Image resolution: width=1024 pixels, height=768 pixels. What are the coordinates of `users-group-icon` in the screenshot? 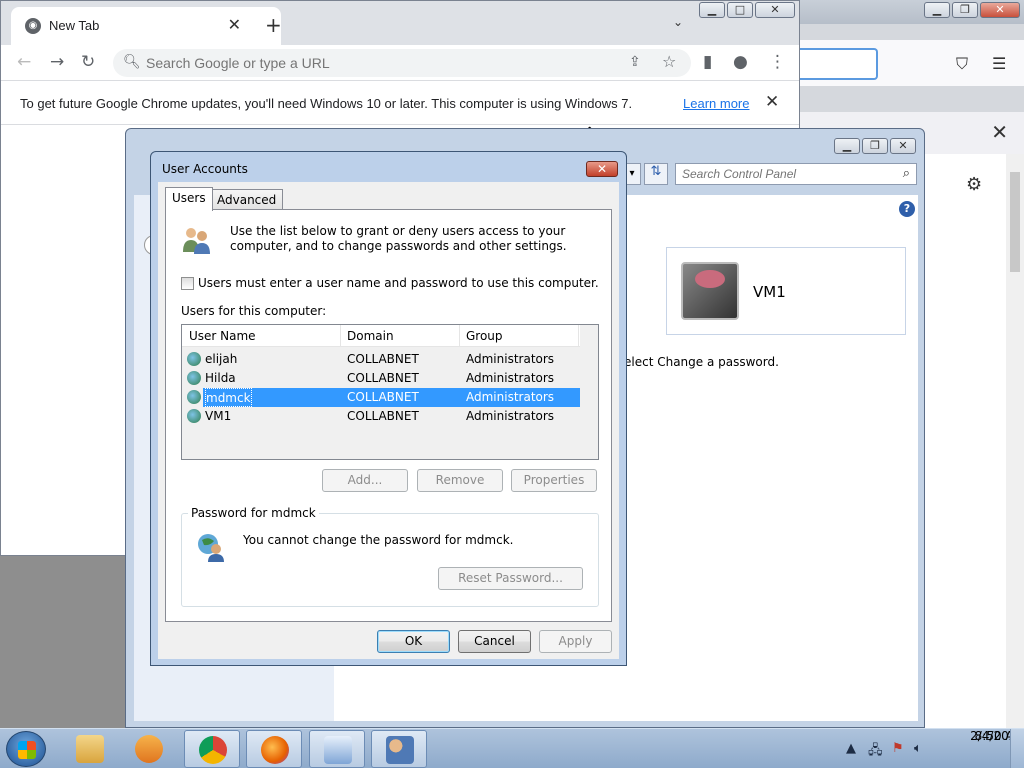 It's located at (196, 241).